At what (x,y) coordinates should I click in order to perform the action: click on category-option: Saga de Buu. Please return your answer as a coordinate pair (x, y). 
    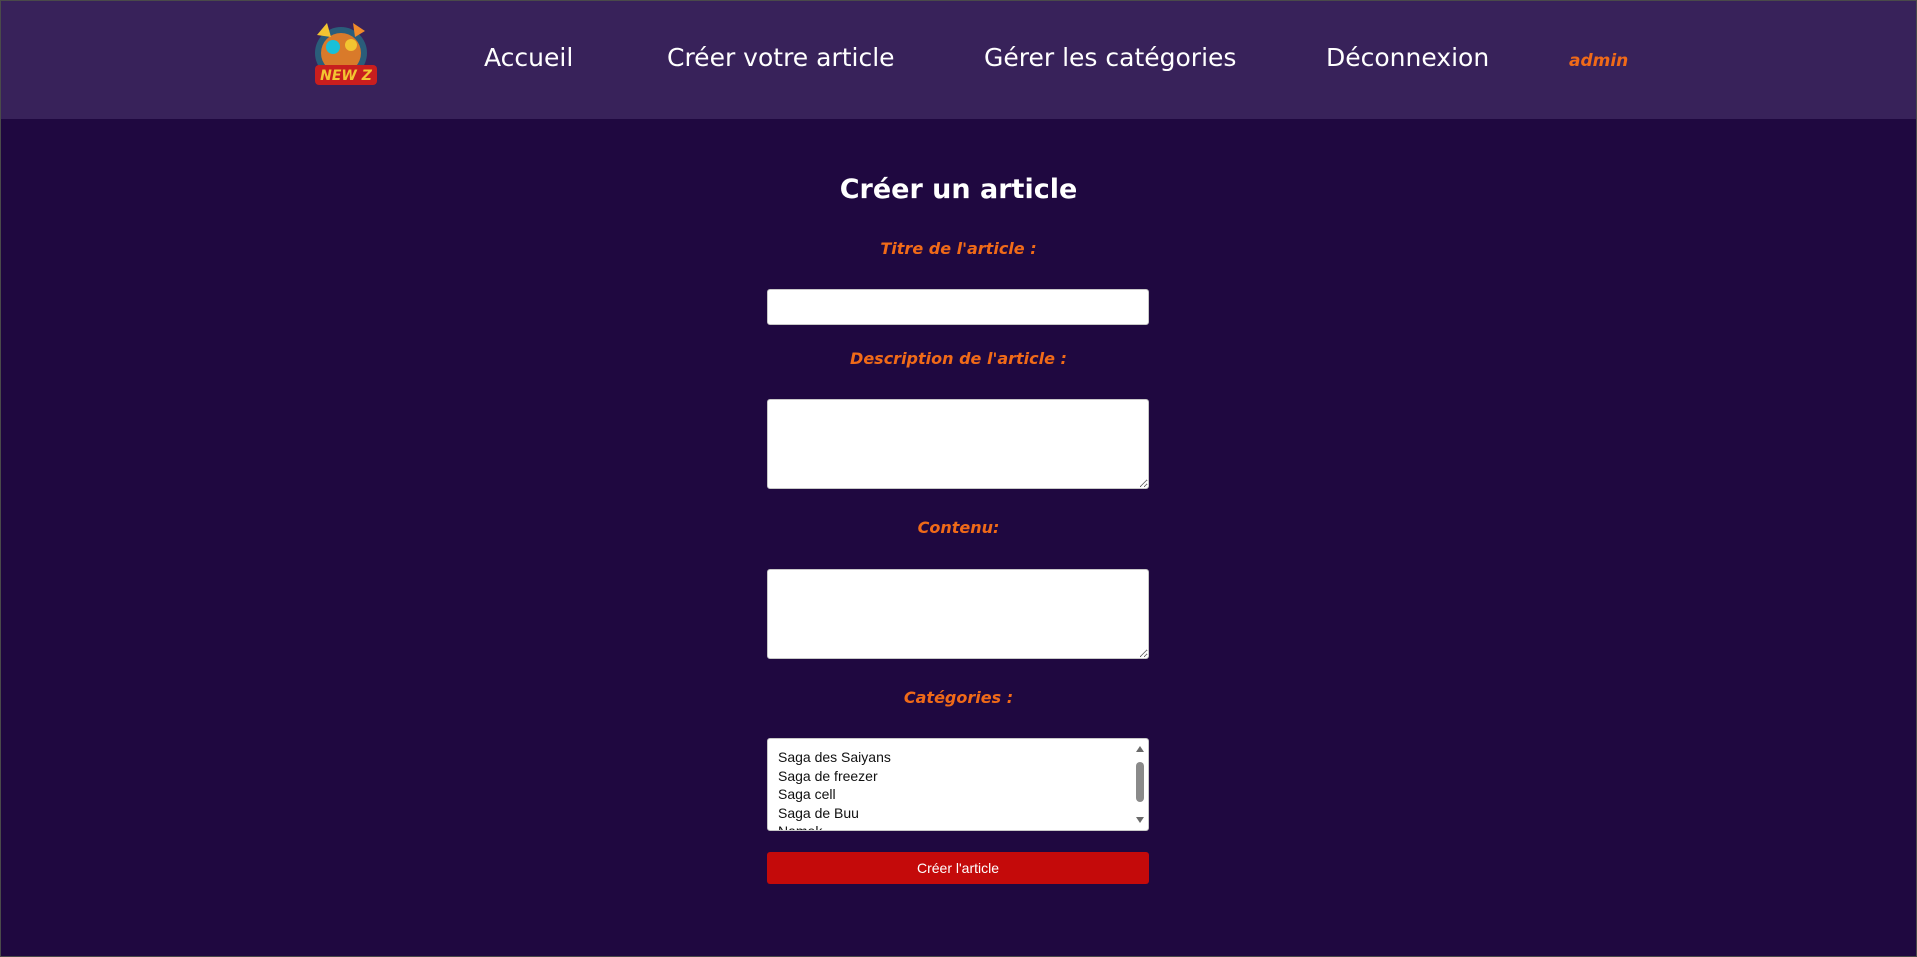
    Looking at the image, I should click on (834, 813).